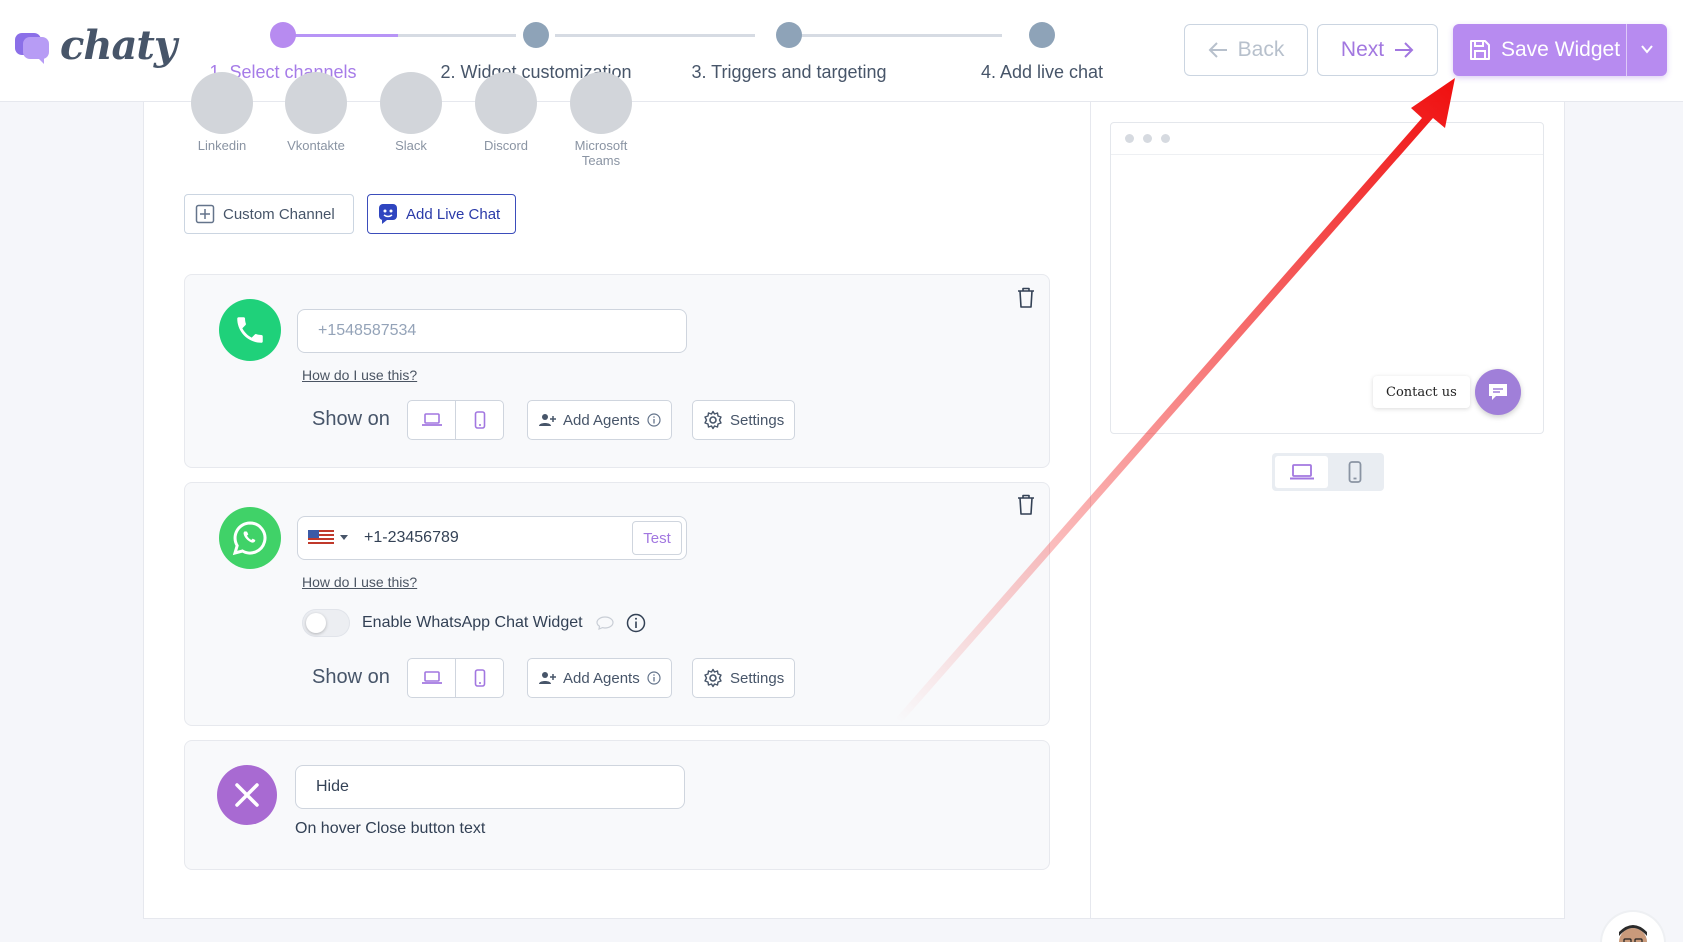 Image resolution: width=1683 pixels, height=942 pixels. I want to click on channel-name: Linkedin, so click(222, 145).